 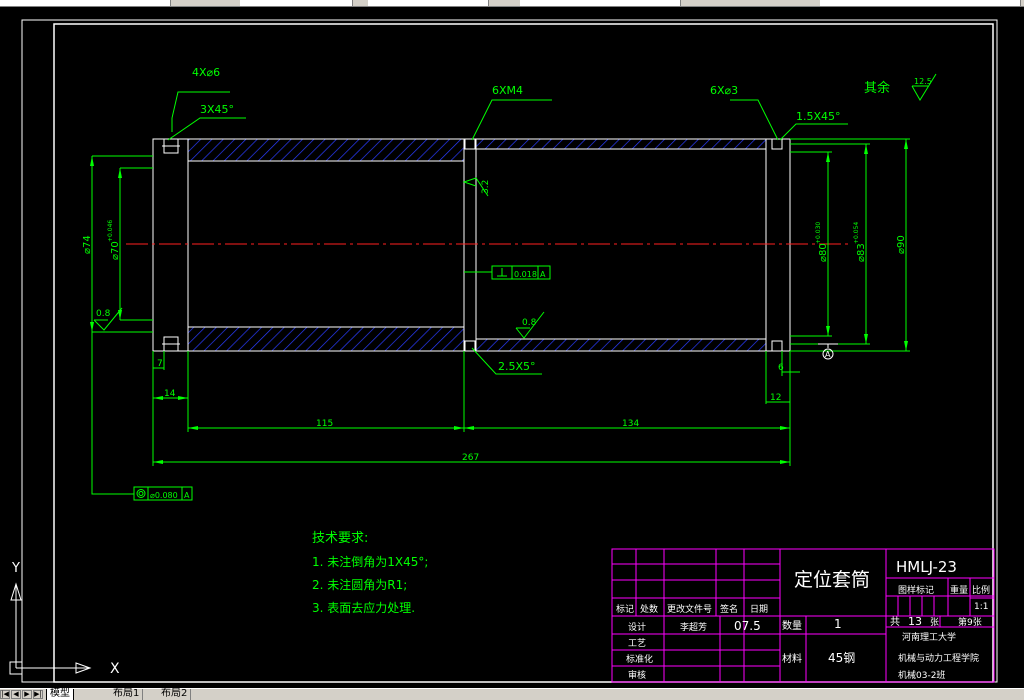 I want to click on dim-outer-right: ⌀90, so click(x=901, y=244).